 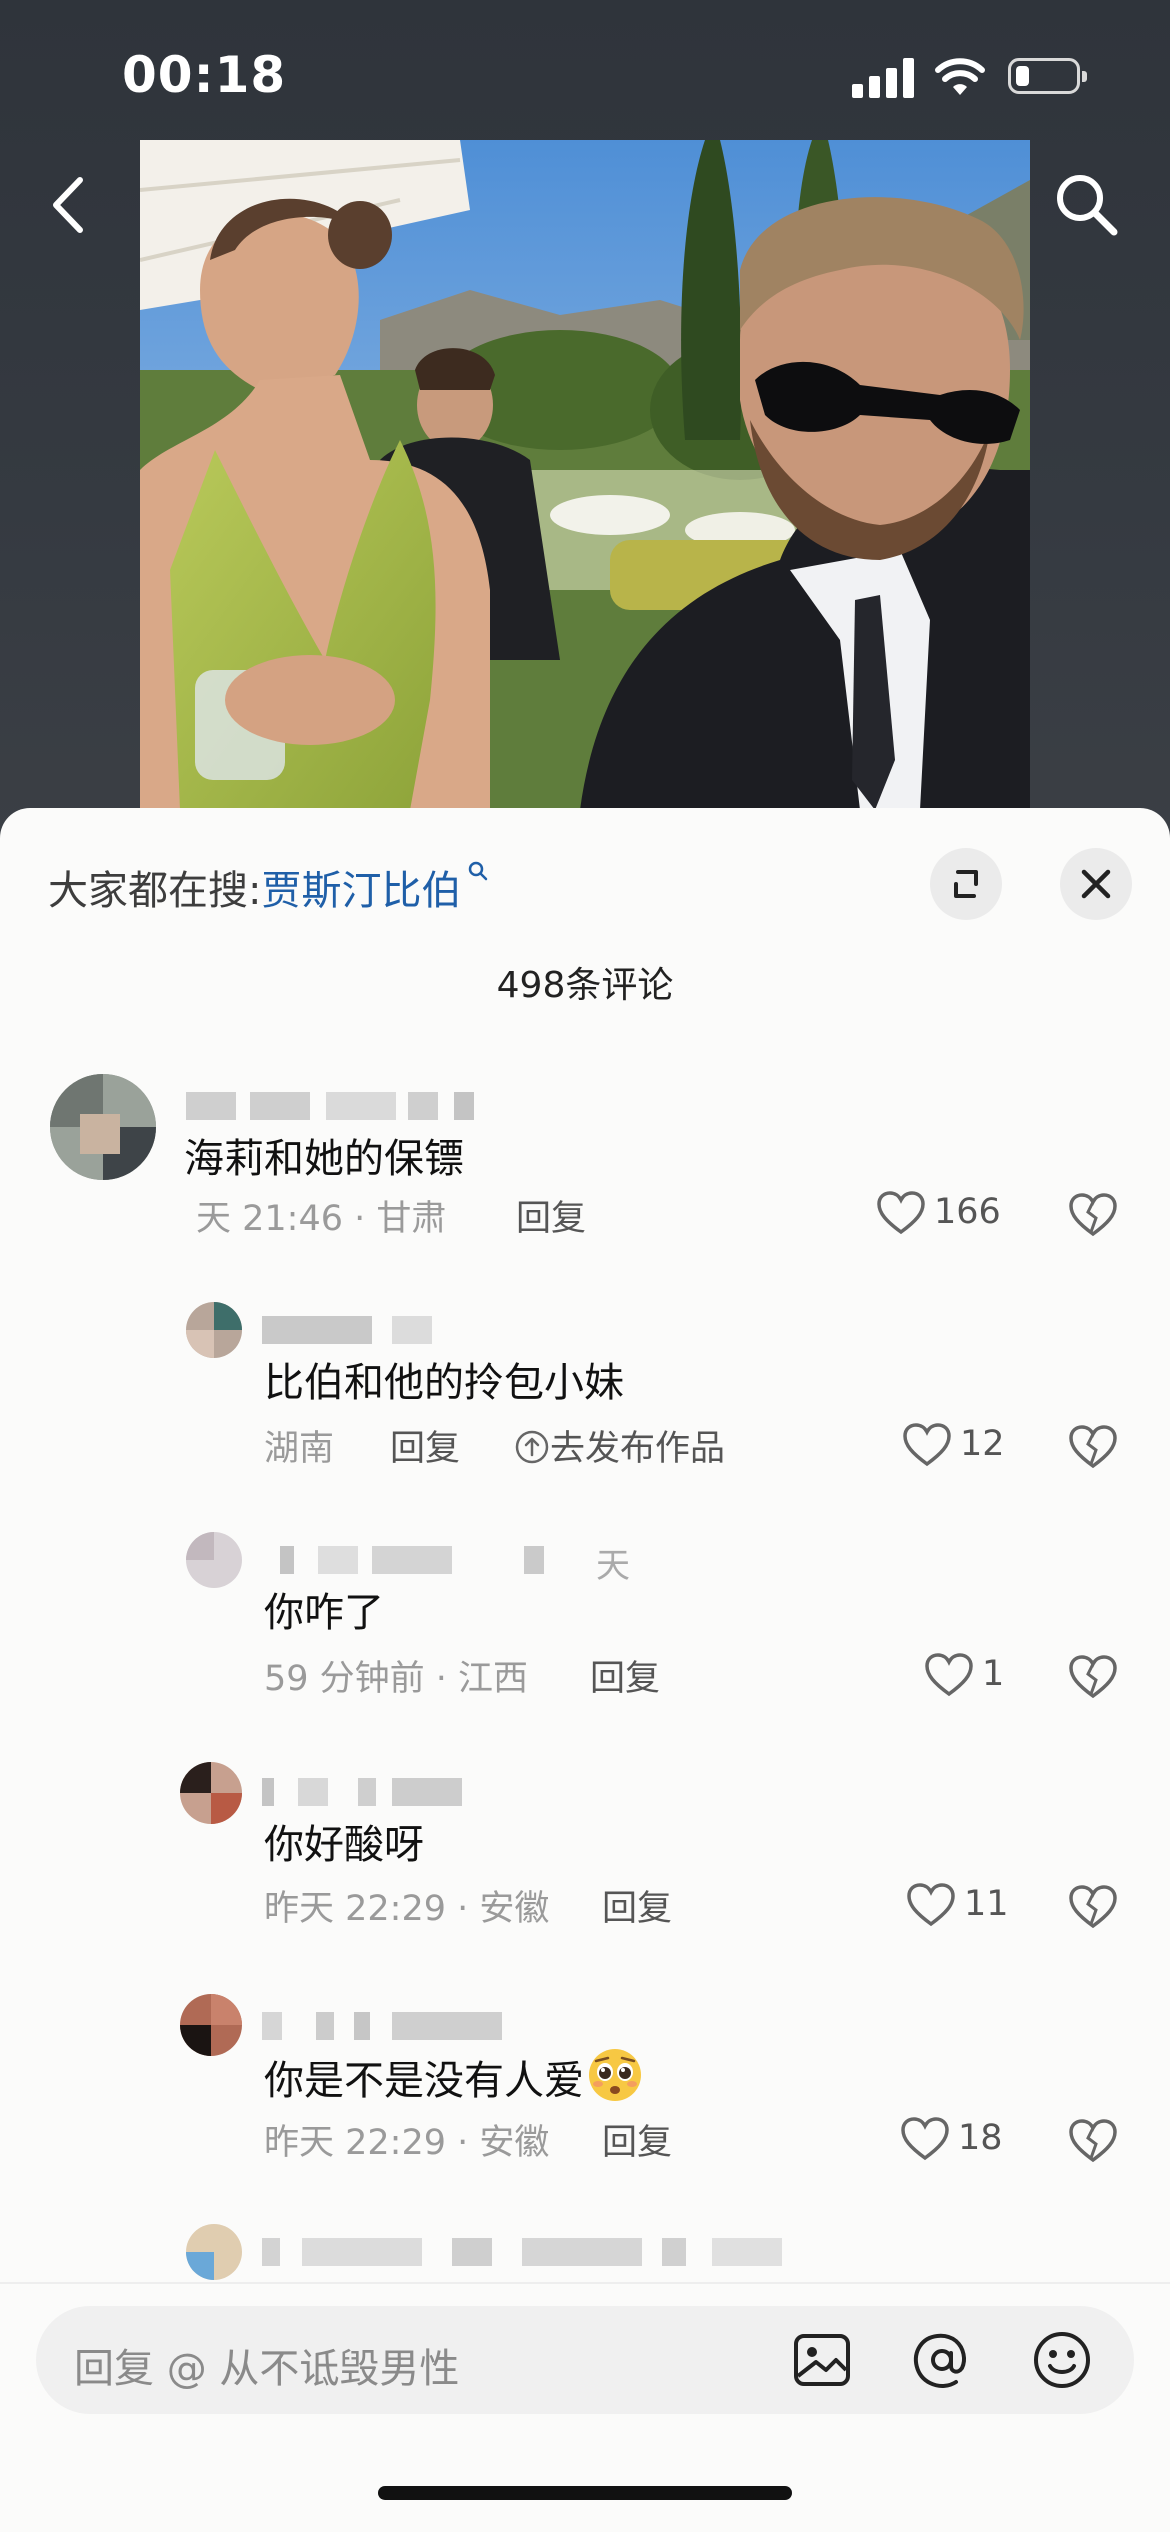 What do you see at coordinates (1086, 204) in the screenshot?
I see `search-icon` at bounding box center [1086, 204].